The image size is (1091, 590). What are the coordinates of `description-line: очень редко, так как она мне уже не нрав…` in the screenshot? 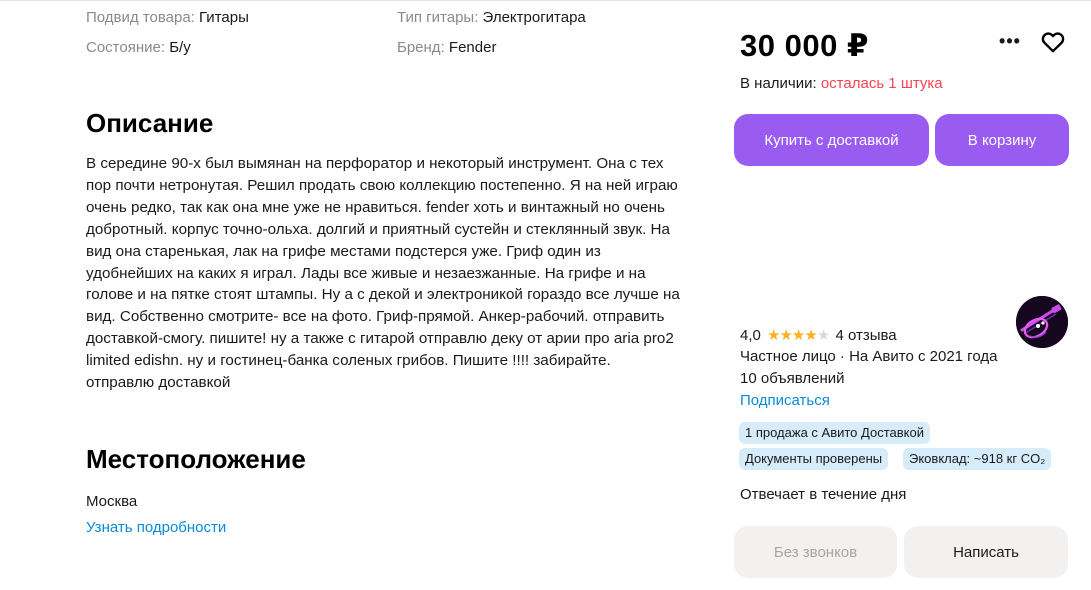 It's located at (375, 207).